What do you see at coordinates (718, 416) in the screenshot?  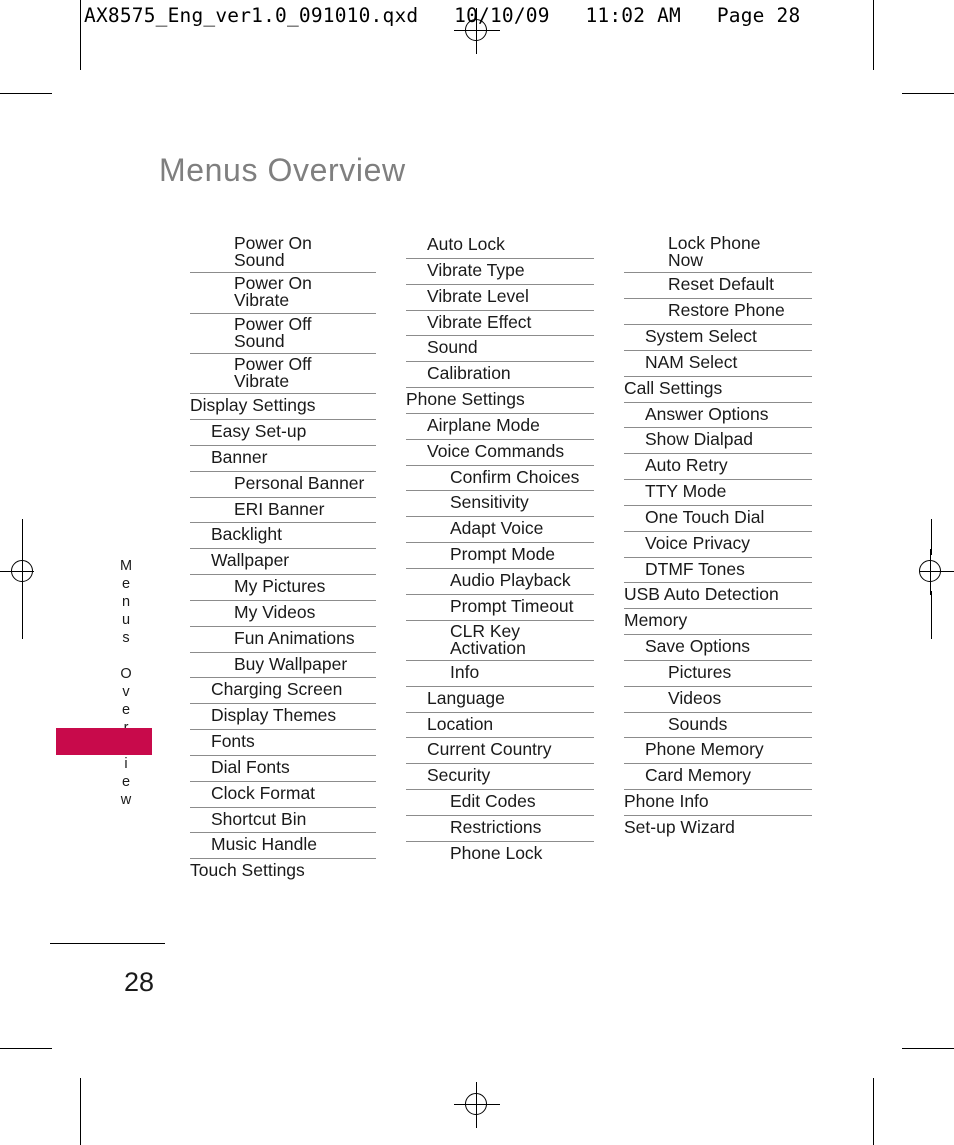 I see `menu-item: Answer Options` at bounding box center [718, 416].